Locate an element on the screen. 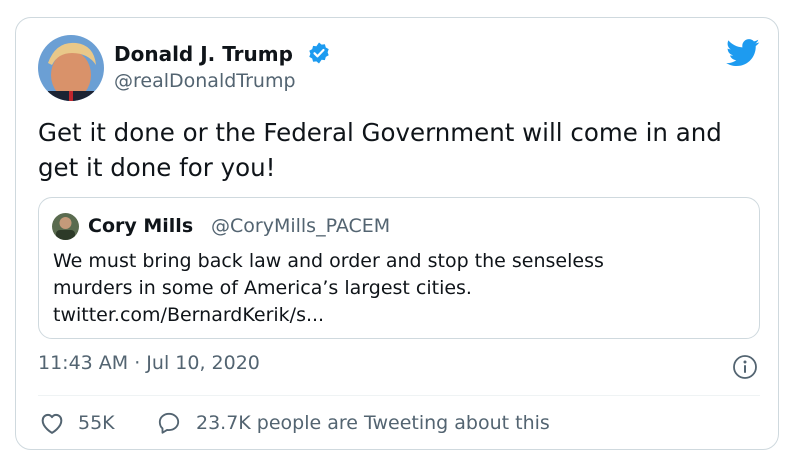 The image size is (799, 475). info-icon is located at coordinates (745, 367).